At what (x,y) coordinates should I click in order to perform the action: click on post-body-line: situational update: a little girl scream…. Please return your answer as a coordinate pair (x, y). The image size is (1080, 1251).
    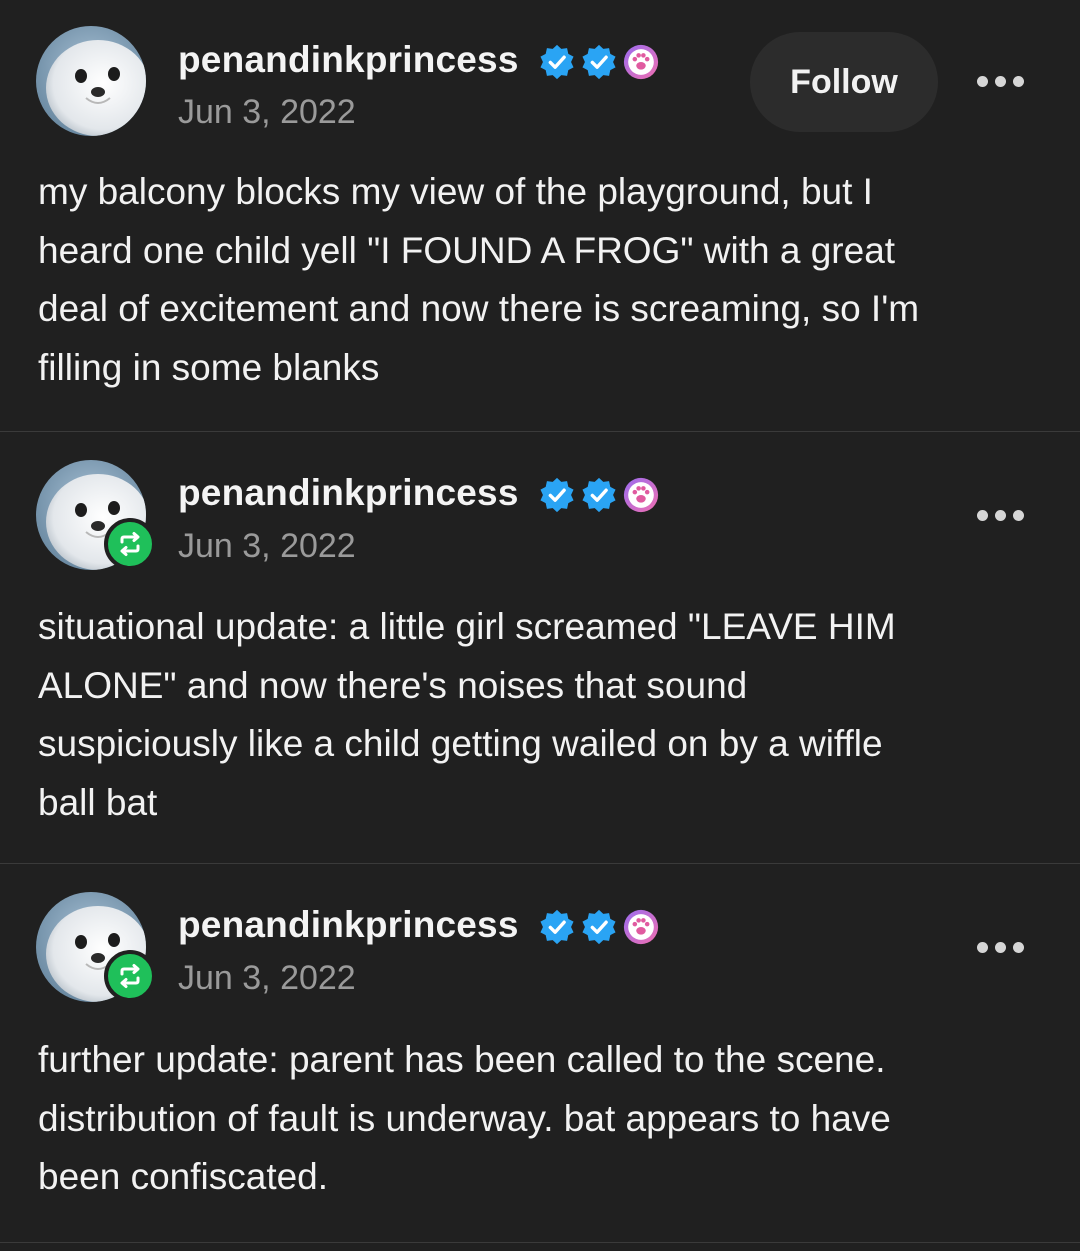
    Looking at the image, I should click on (467, 626).